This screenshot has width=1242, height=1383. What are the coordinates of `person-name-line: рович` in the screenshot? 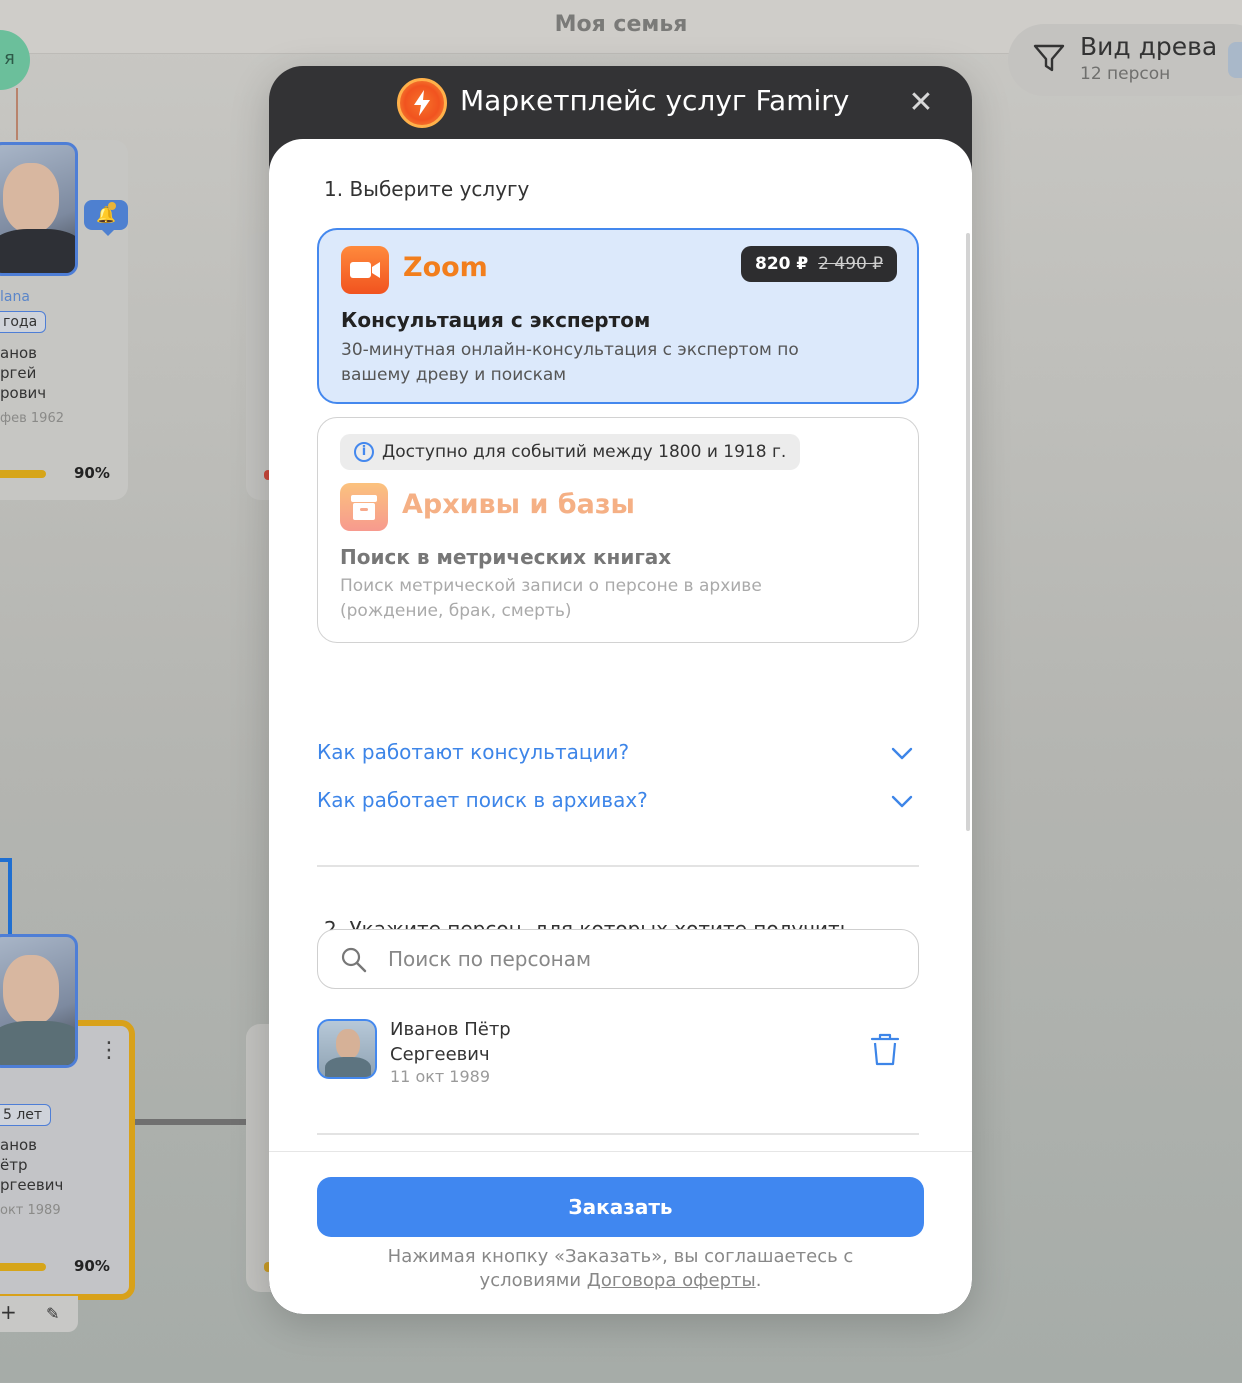 It's located at (23, 393).